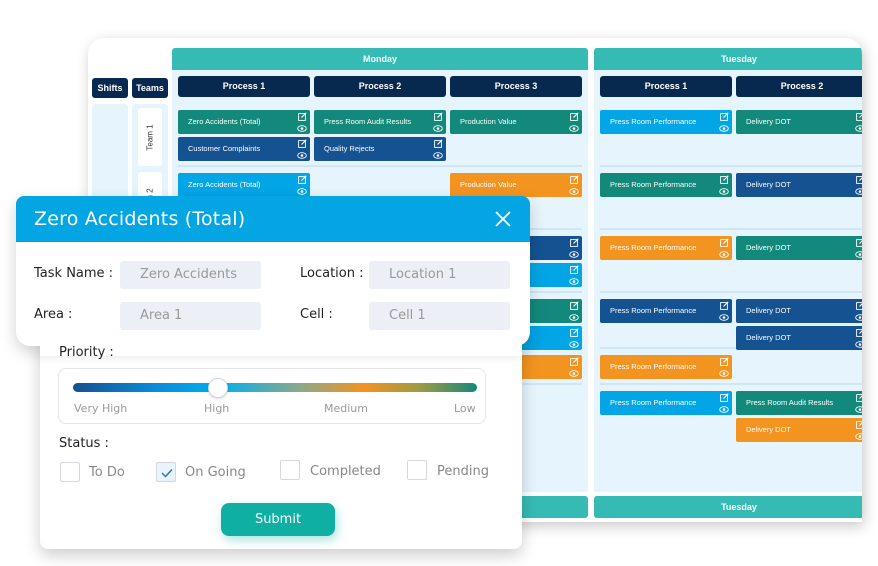 Image resolution: width=878 pixels, height=566 pixels. What do you see at coordinates (244, 149) in the screenshot?
I see `task-card: Customer Complaints` at bounding box center [244, 149].